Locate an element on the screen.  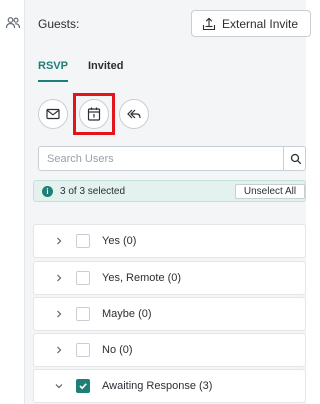
search-input is located at coordinates (158, 158).